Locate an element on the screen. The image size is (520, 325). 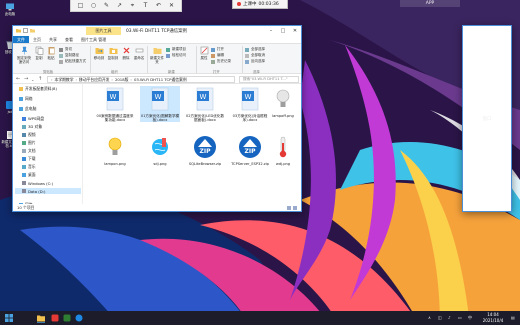
large-icons-view-icon is located at coordinates (295, 208).